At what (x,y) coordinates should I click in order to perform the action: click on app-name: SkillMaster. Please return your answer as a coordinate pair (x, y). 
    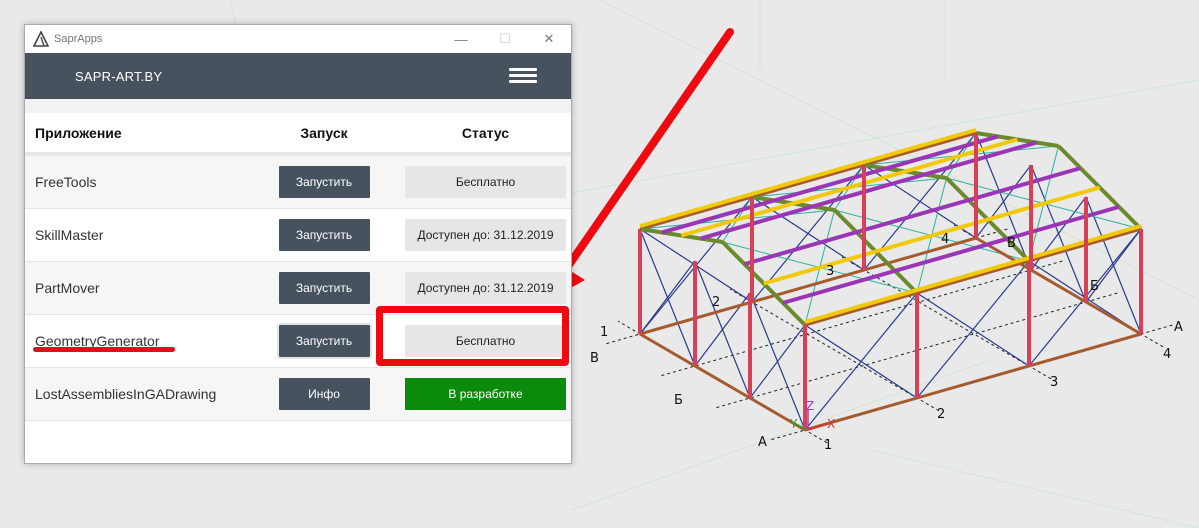
    Looking at the image, I should click on (136, 235).